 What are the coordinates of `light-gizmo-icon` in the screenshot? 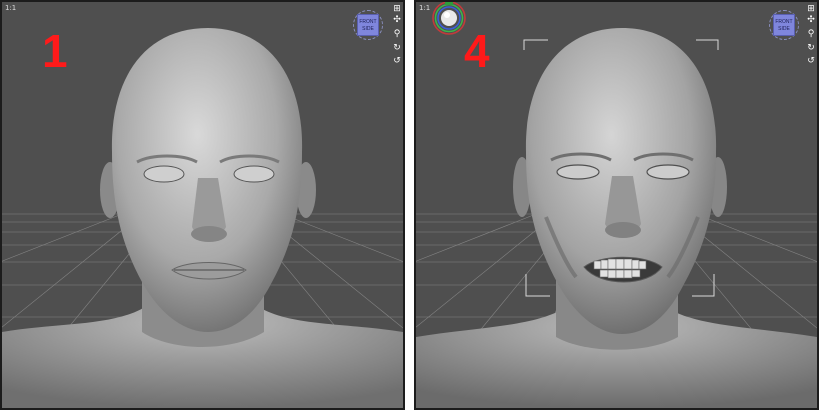 It's located at (449, 19).